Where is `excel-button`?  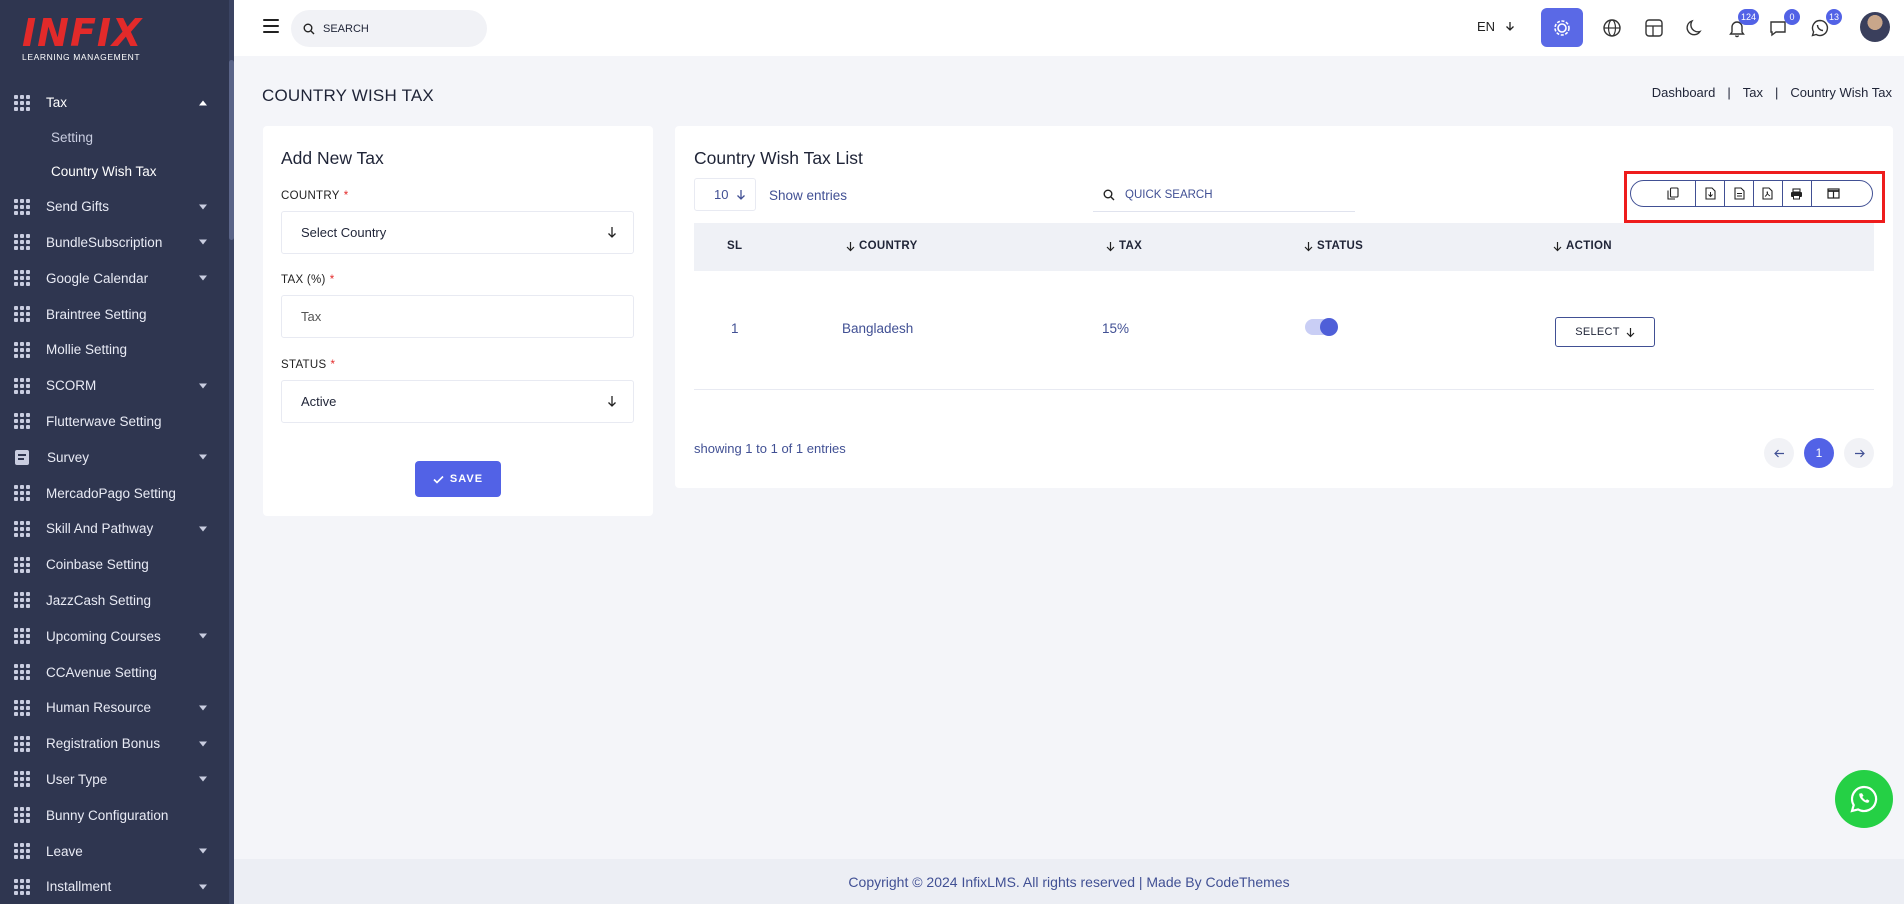
excel-button is located at coordinates (1739, 193).